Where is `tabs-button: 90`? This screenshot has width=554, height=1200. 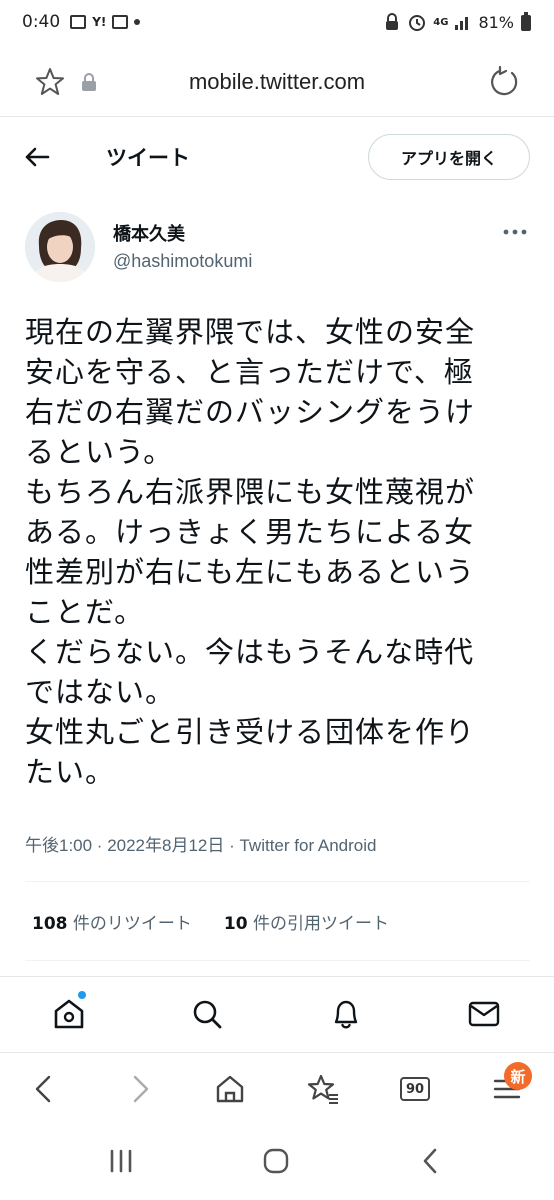
tabs-button: 90 is located at coordinates (415, 1089).